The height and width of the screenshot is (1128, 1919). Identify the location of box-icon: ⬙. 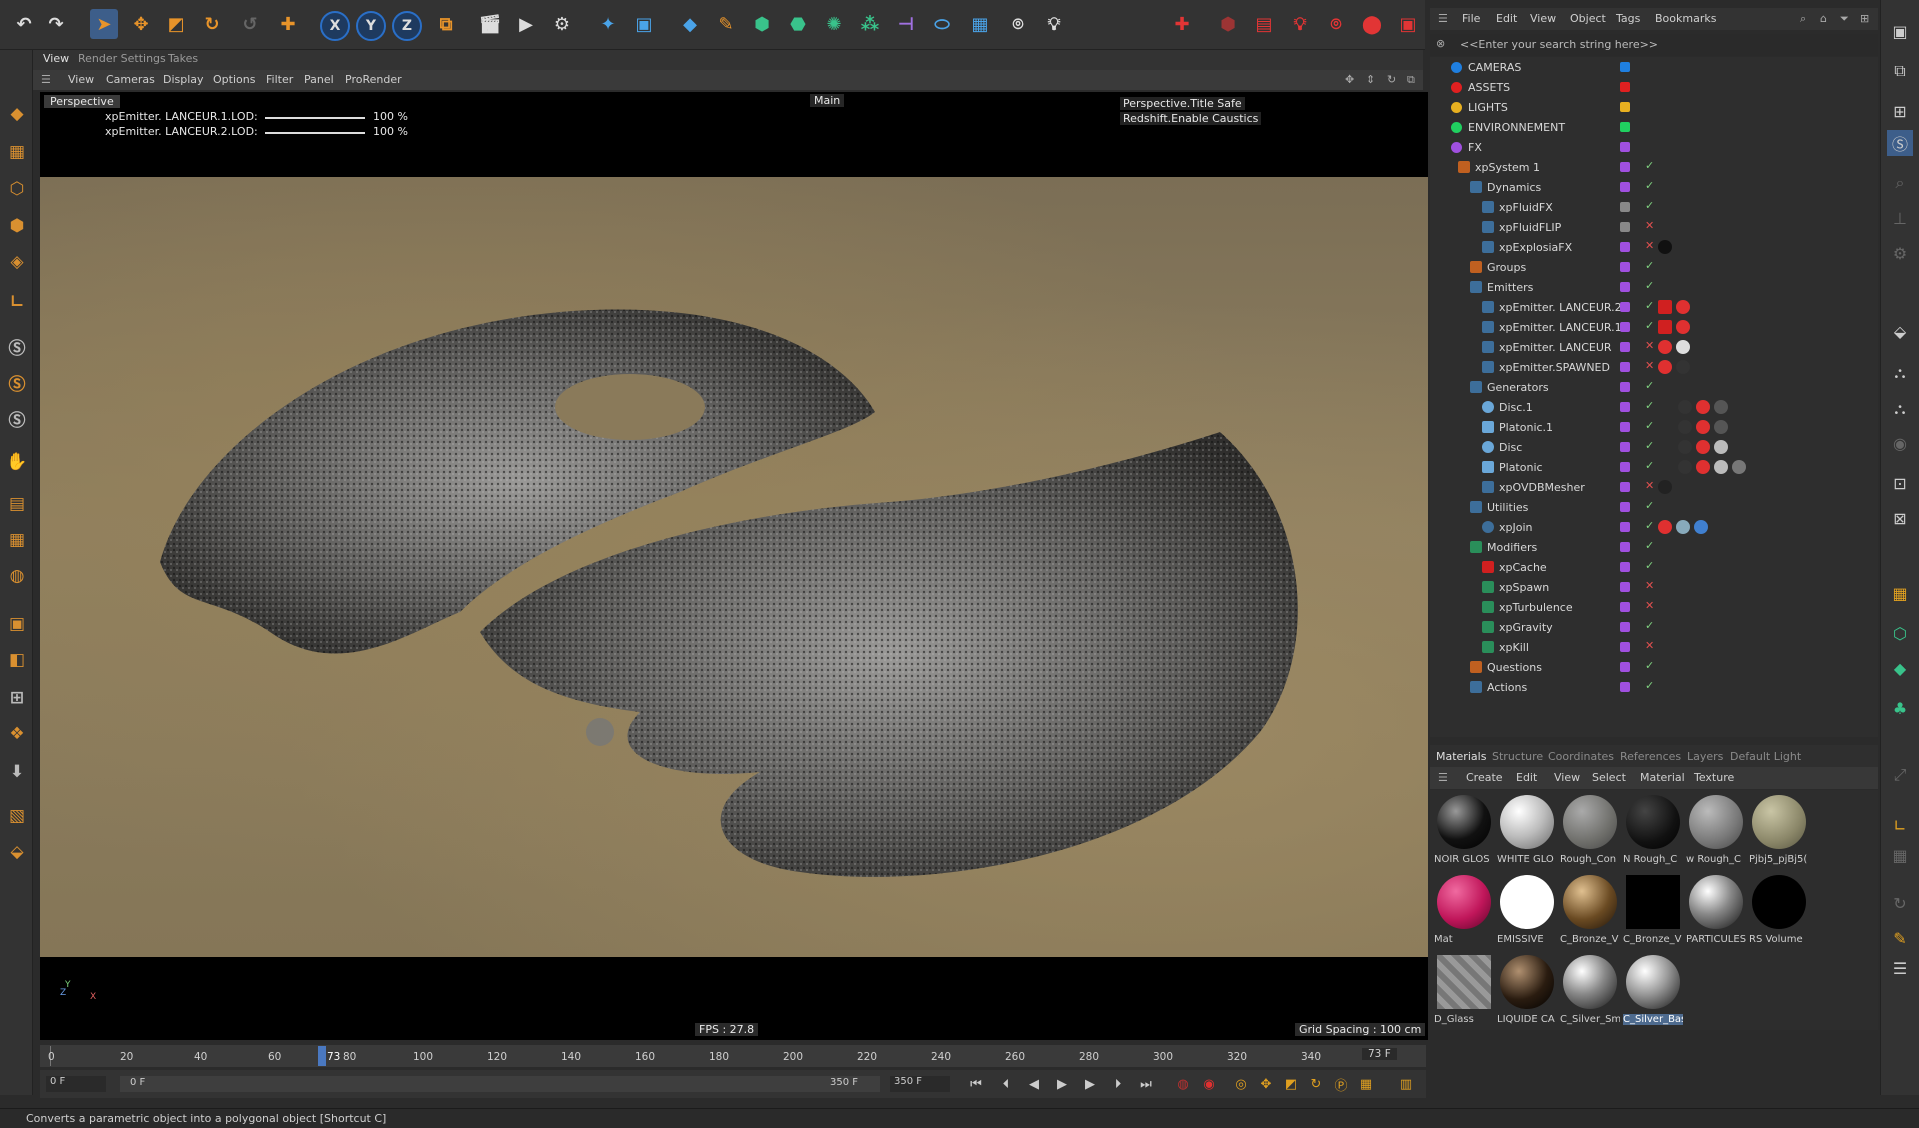
(17, 852).